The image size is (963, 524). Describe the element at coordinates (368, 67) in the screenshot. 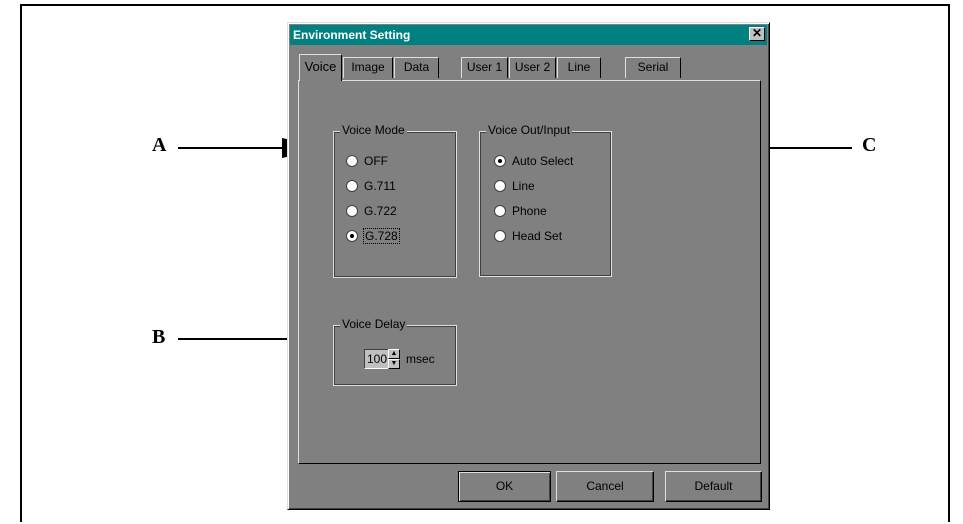

I see `tab-image: Image` at that location.